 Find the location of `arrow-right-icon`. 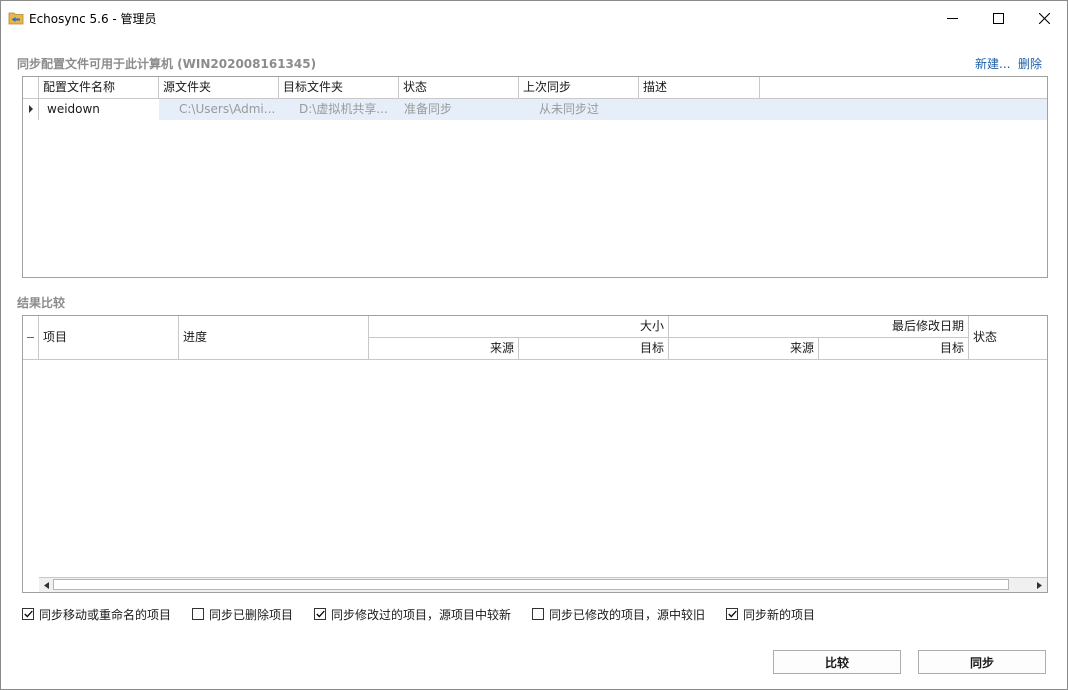

arrow-right-icon is located at coordinates (1039, 585).